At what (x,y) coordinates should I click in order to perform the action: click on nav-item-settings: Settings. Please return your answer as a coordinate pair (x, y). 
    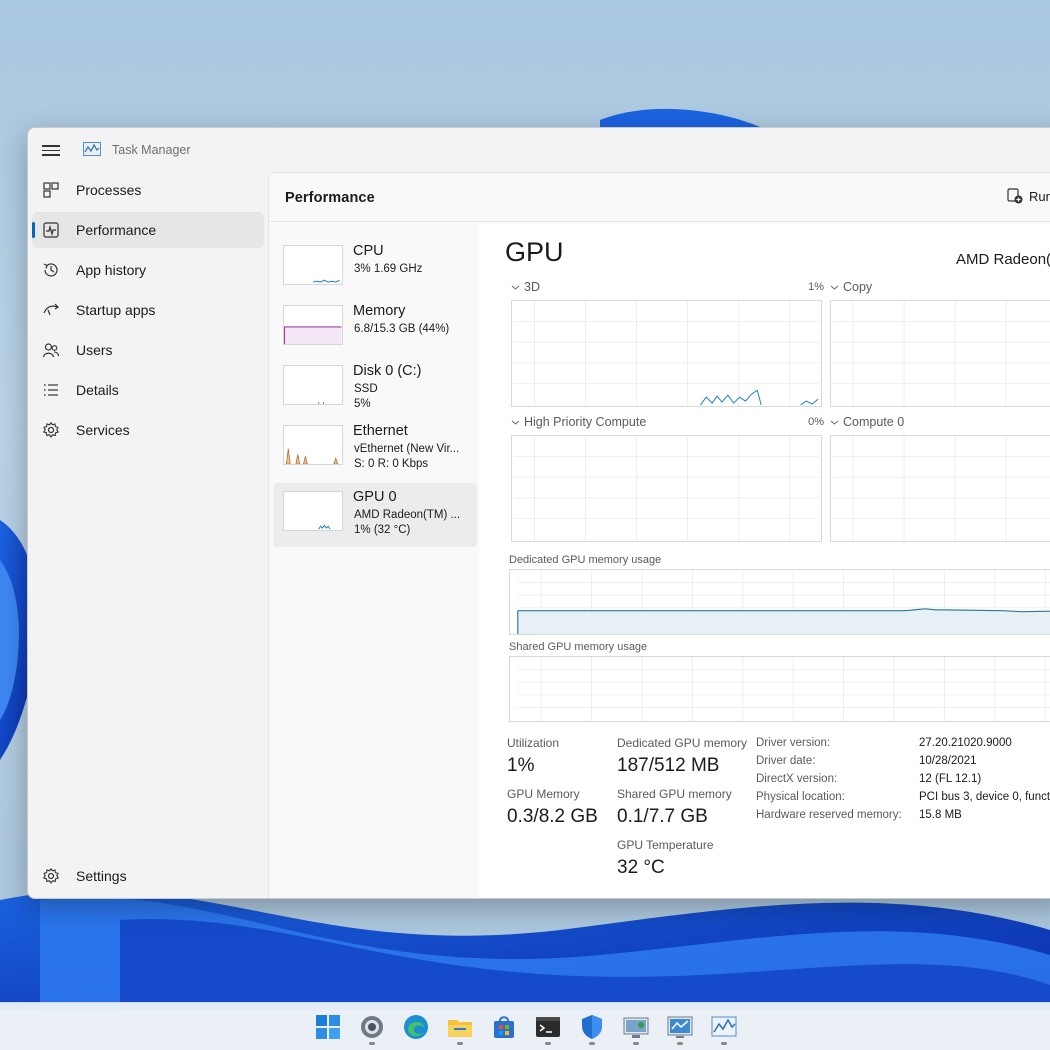
    Looking at the image, I should click on (148, 876).